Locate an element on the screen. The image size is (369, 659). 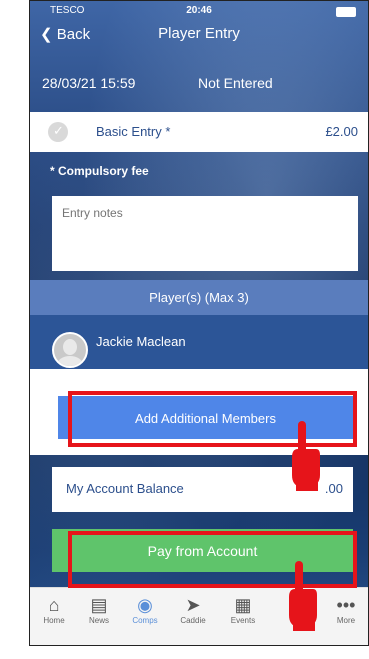
tab-label: Events is located at coordinates (243, 620).